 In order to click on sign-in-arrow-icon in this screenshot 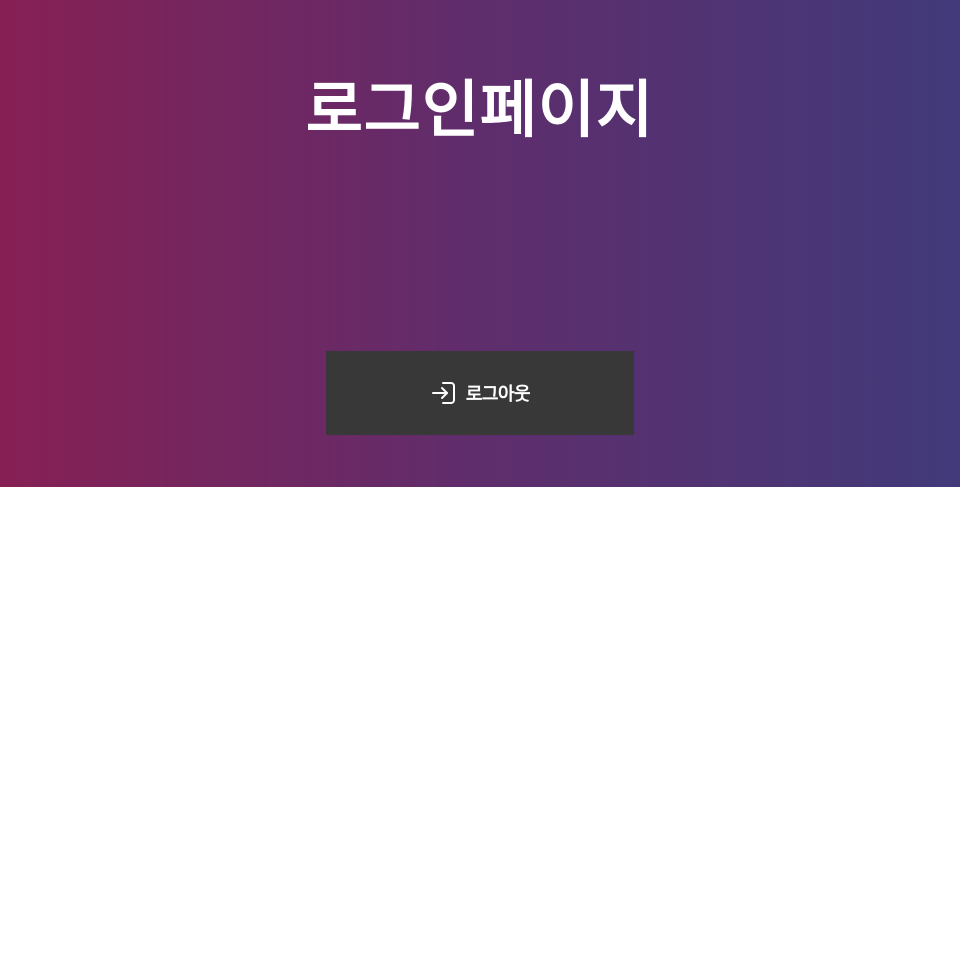, I will do `click(444, 393)`.